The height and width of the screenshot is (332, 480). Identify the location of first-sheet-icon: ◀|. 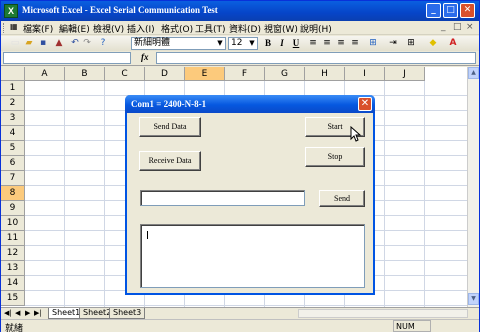
(8, 313).